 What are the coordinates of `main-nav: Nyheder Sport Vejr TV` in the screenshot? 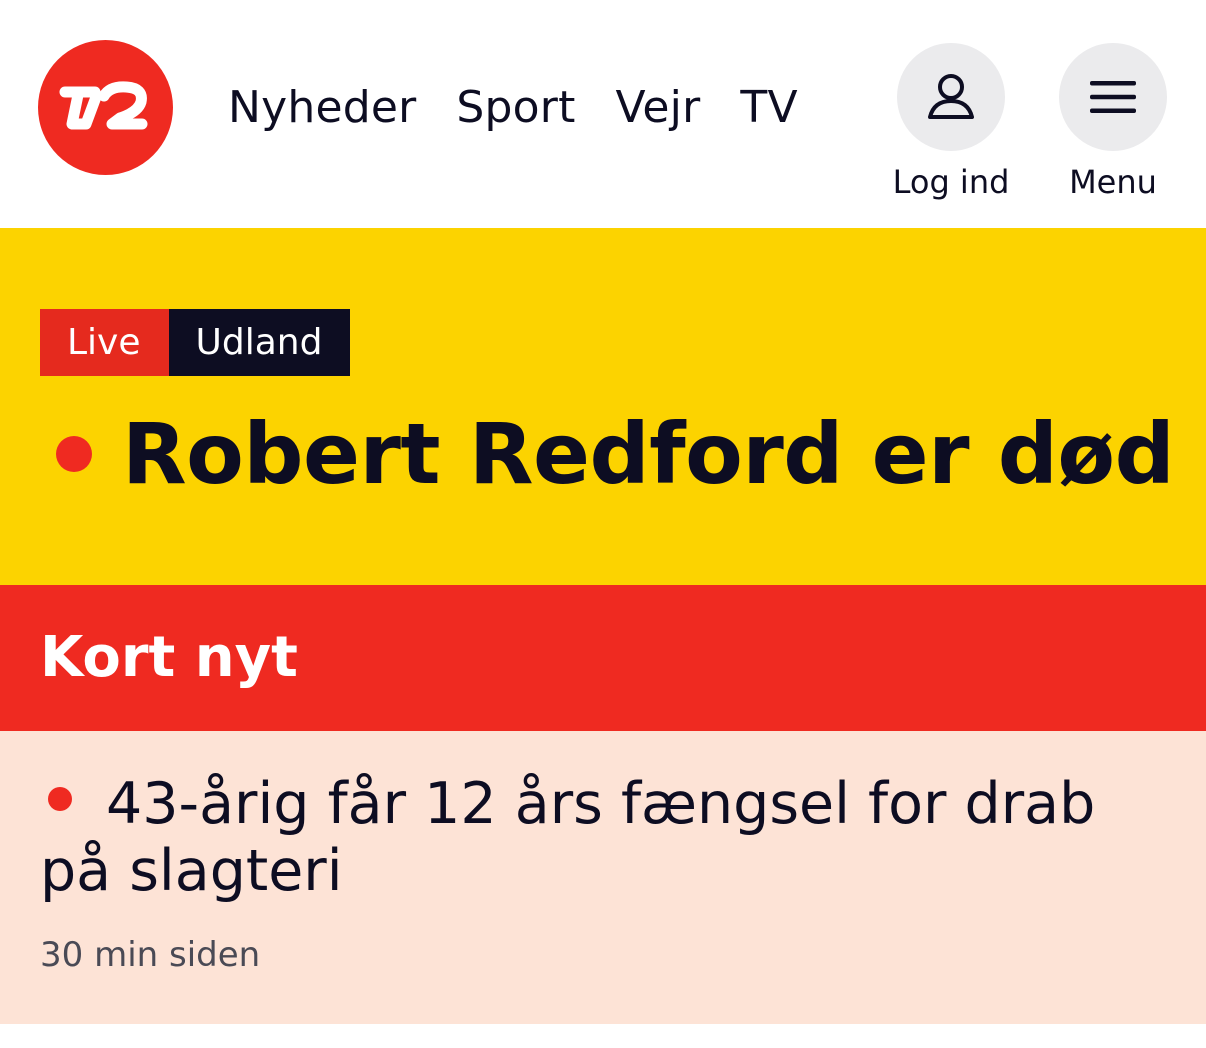 It's located at (533, 108).